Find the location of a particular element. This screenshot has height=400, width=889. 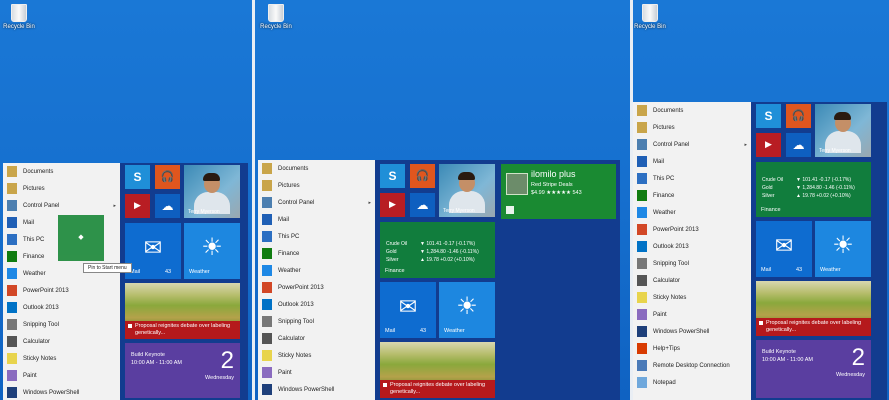

finance-icon is located at coordinates (267, 253).